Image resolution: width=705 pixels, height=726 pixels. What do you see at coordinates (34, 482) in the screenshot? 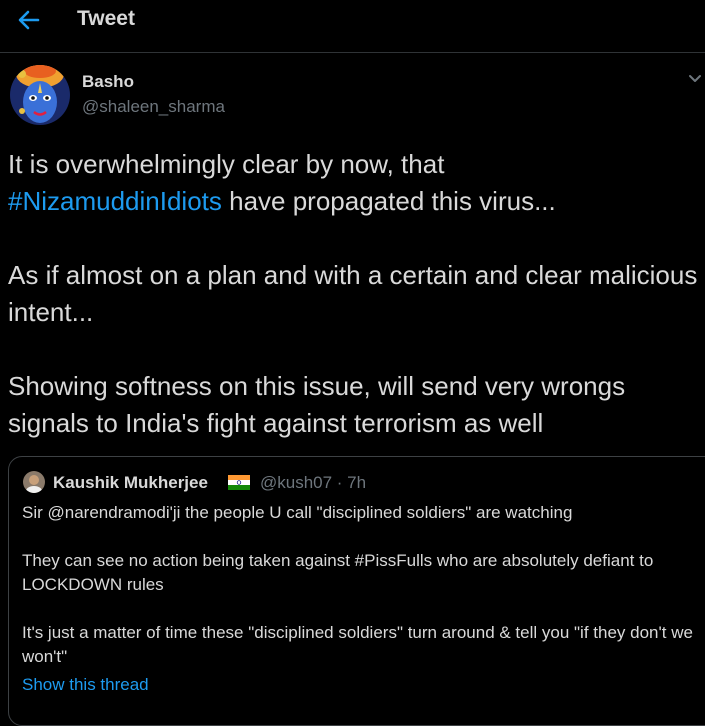
I see `quoted-avatar` at bounding box center [34, 482].